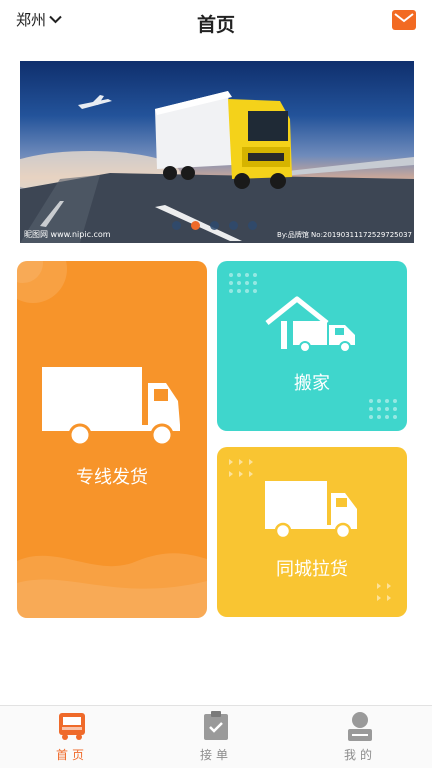 The height and width of the screenshot is (768, 432). I want to click on same-city-freight-label: 同城拉货, so click(312, 569).